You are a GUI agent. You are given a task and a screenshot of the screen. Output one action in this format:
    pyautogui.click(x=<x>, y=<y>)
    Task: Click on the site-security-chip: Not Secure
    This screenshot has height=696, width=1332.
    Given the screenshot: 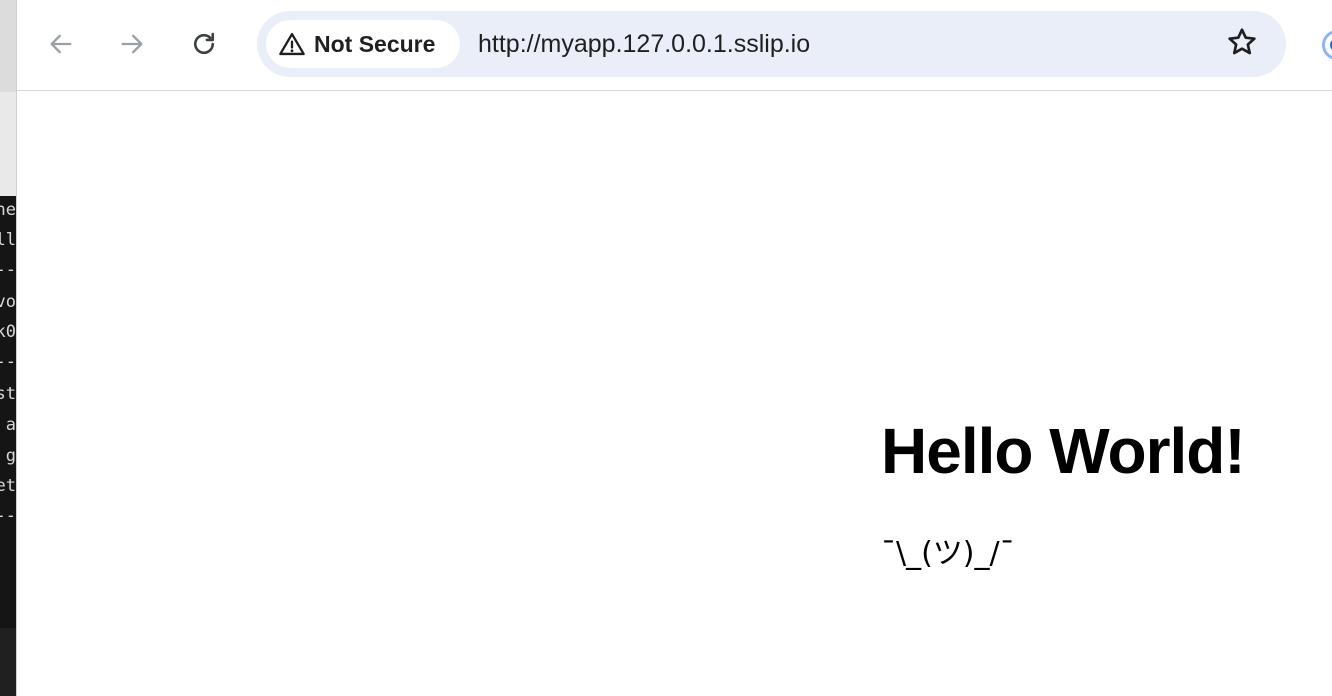 What is the action you would take?
    pyautogui.click(x=363, y=44)
    